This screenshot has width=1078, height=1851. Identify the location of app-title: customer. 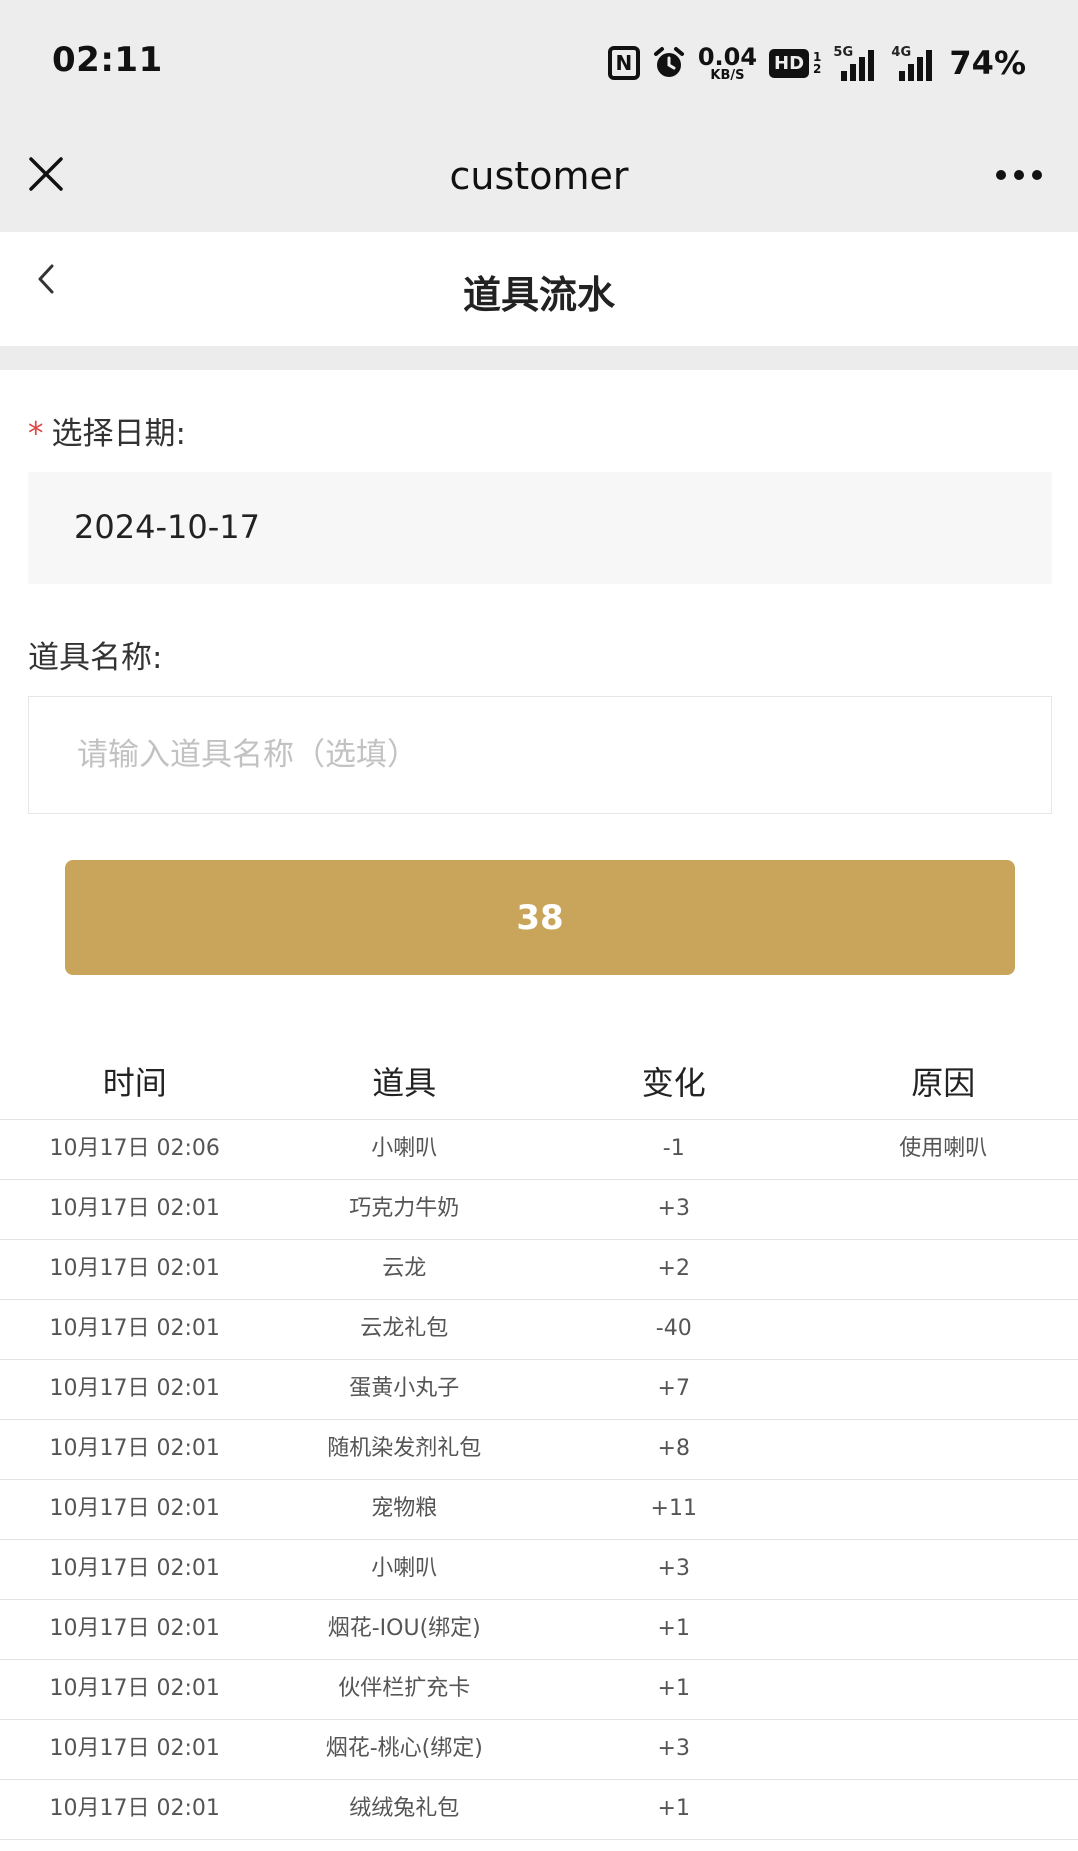
(539, 176).